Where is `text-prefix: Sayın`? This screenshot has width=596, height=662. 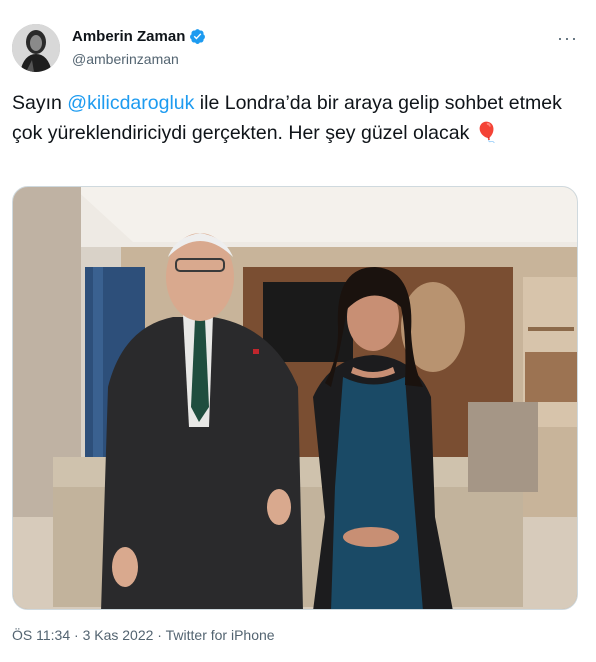 text-prefix: Sayın is located at coordinates (40, 103).